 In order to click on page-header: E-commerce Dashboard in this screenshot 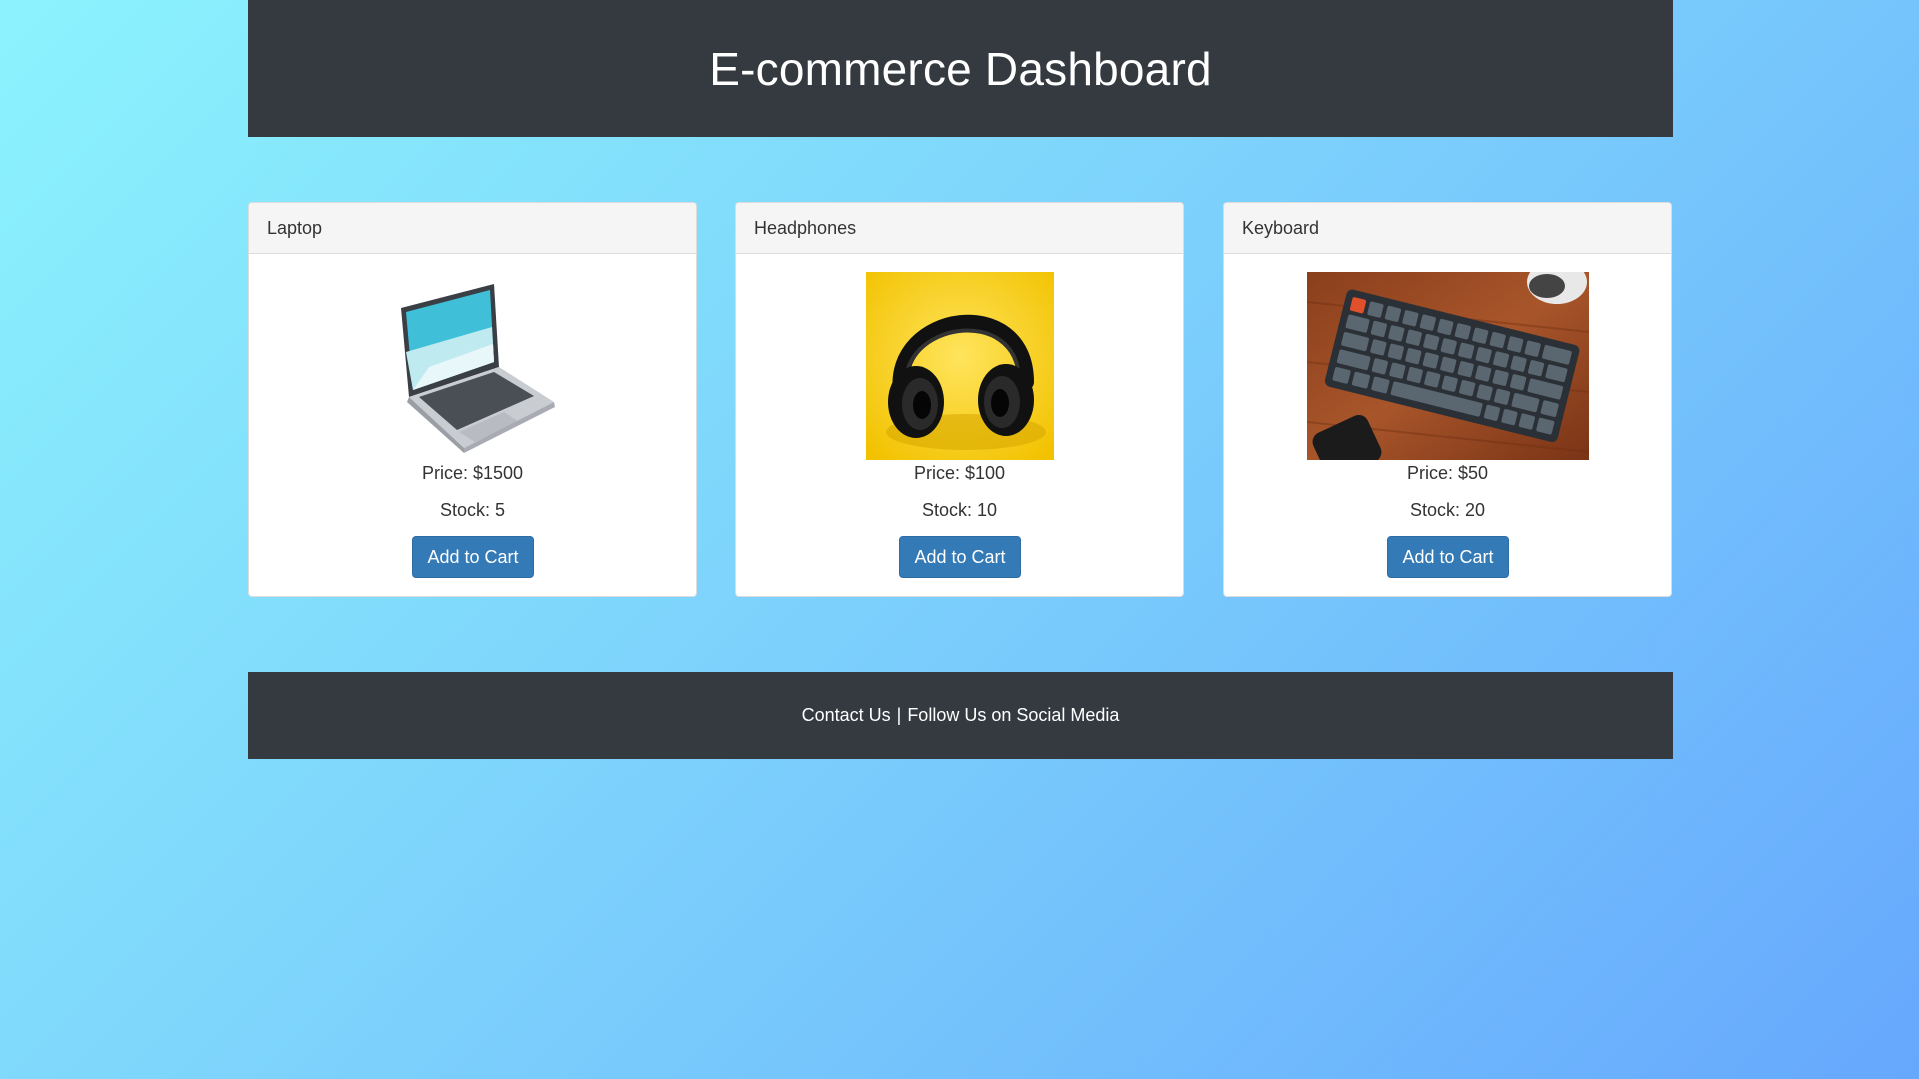, I will do `click(960, 68)`.